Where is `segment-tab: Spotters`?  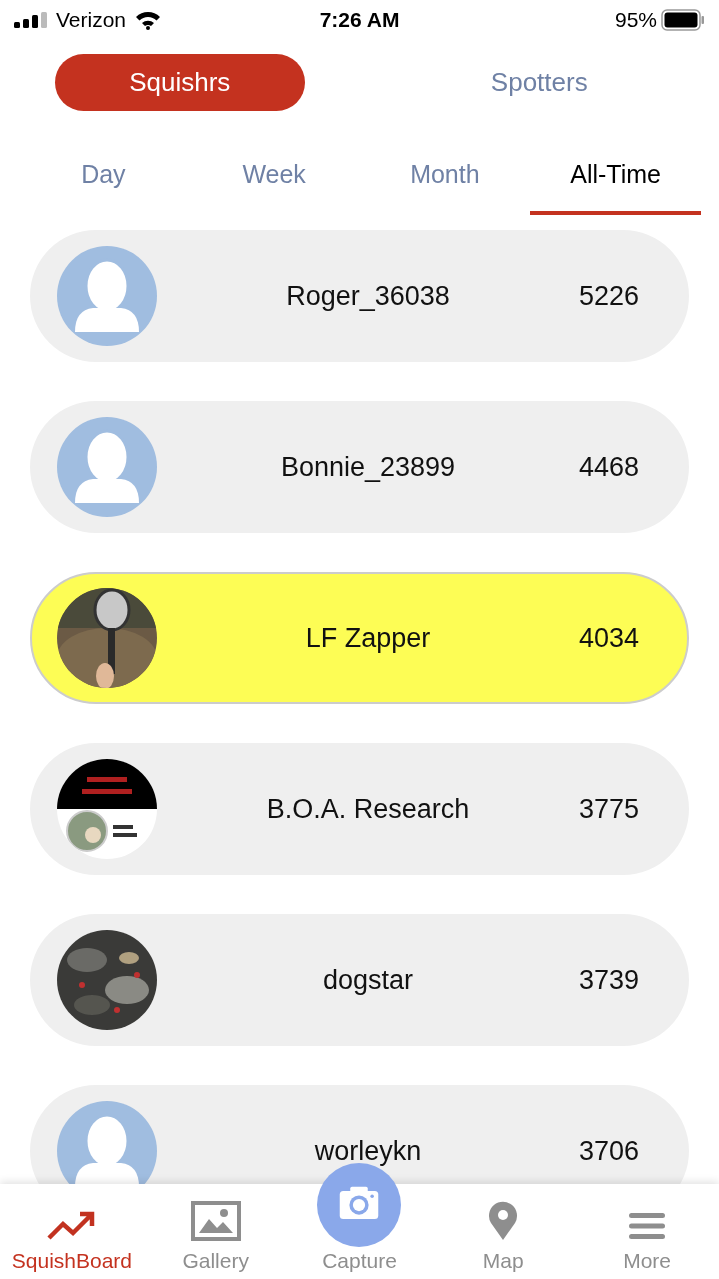
segment-tab: Spotters is located at coordinates (539, 82).